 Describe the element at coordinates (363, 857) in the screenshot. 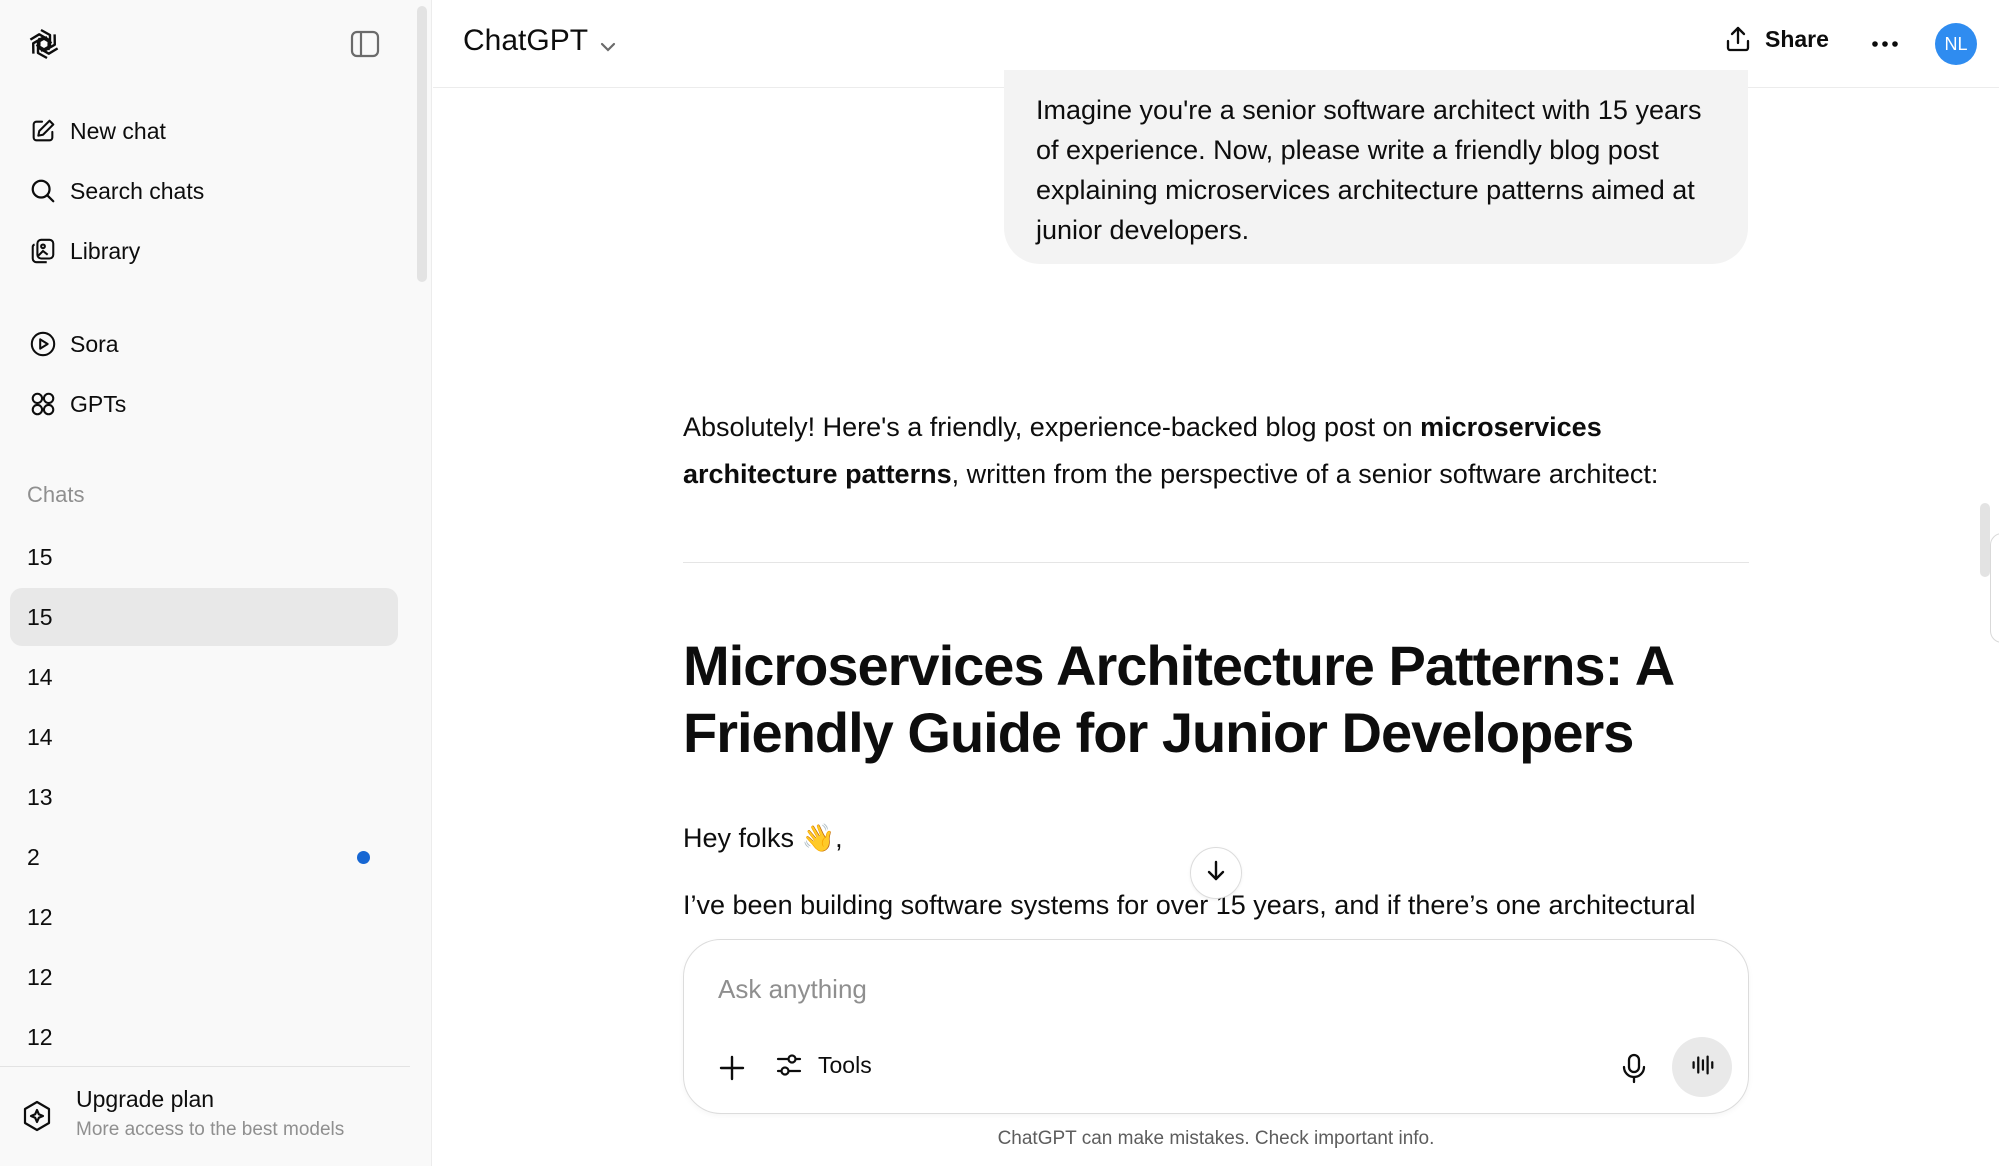

I see `unread-indicator` at that location.